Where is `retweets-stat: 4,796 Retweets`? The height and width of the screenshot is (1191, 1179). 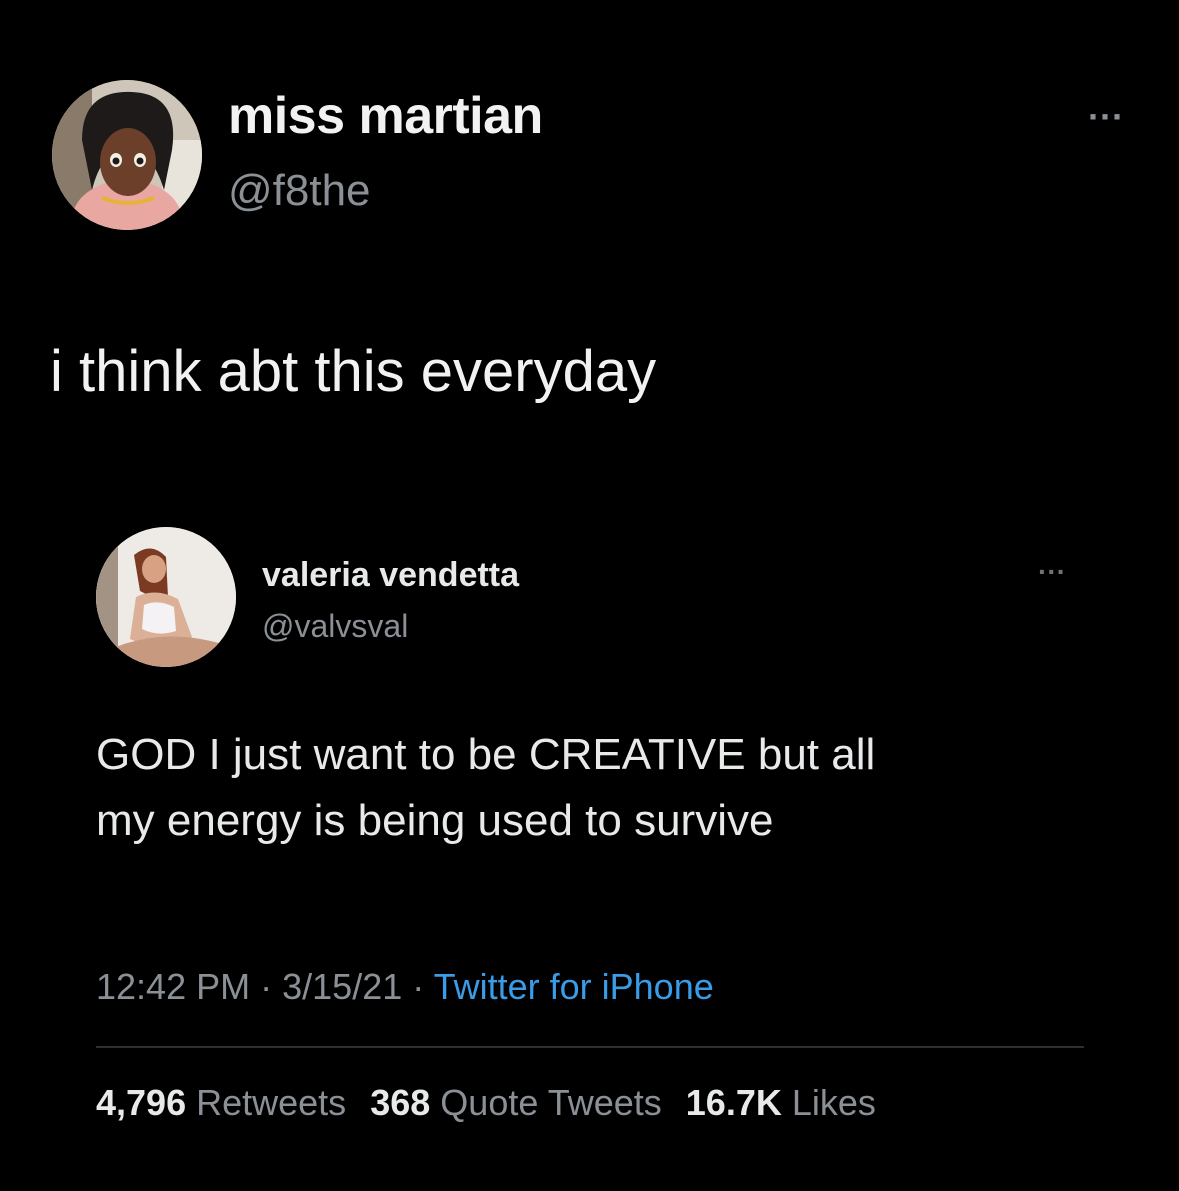
retweets-stat: 4,796 Retweets is located at coordinates (221, 1102).